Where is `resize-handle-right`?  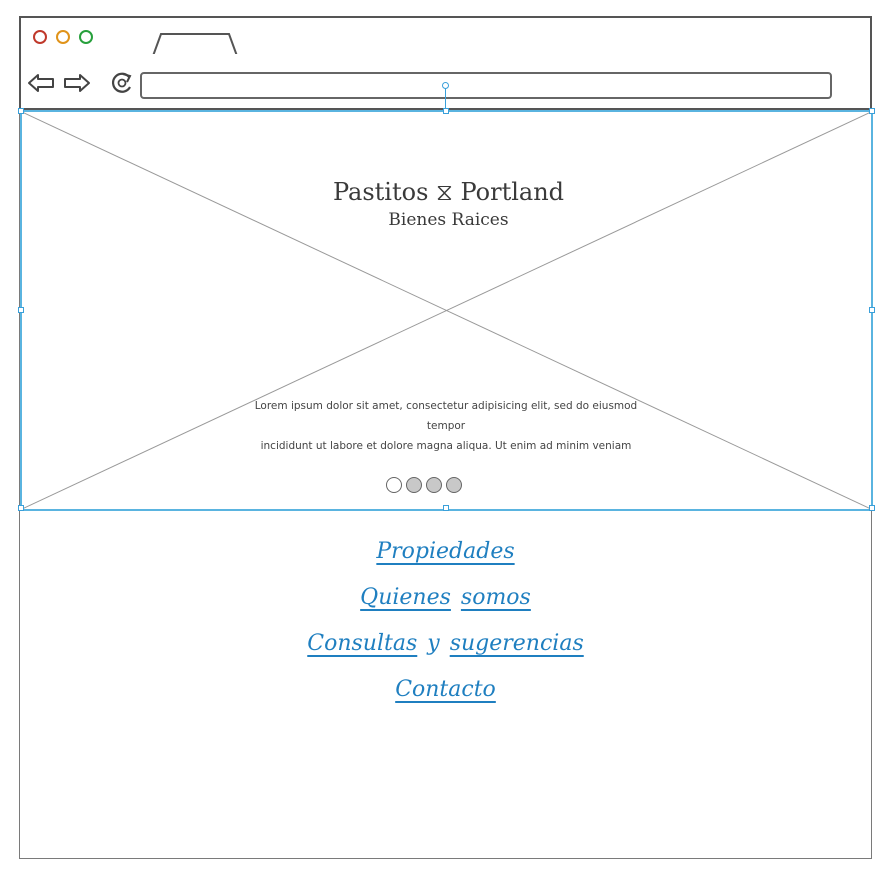
resize-handle-right is located at coordinates (872, 310).